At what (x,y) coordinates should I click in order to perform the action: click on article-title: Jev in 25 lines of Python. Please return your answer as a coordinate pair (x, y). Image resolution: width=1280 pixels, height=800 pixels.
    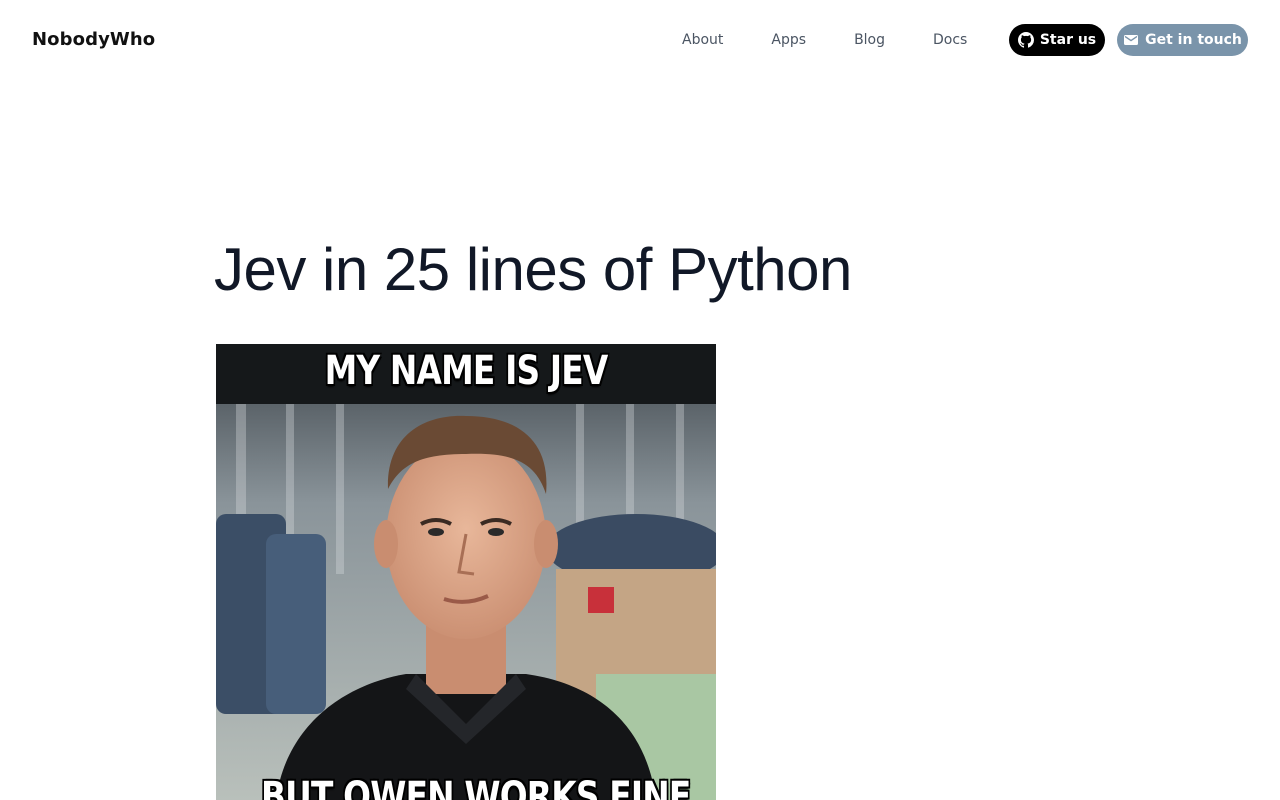
    Looking at the image, I should click on (533, 269).